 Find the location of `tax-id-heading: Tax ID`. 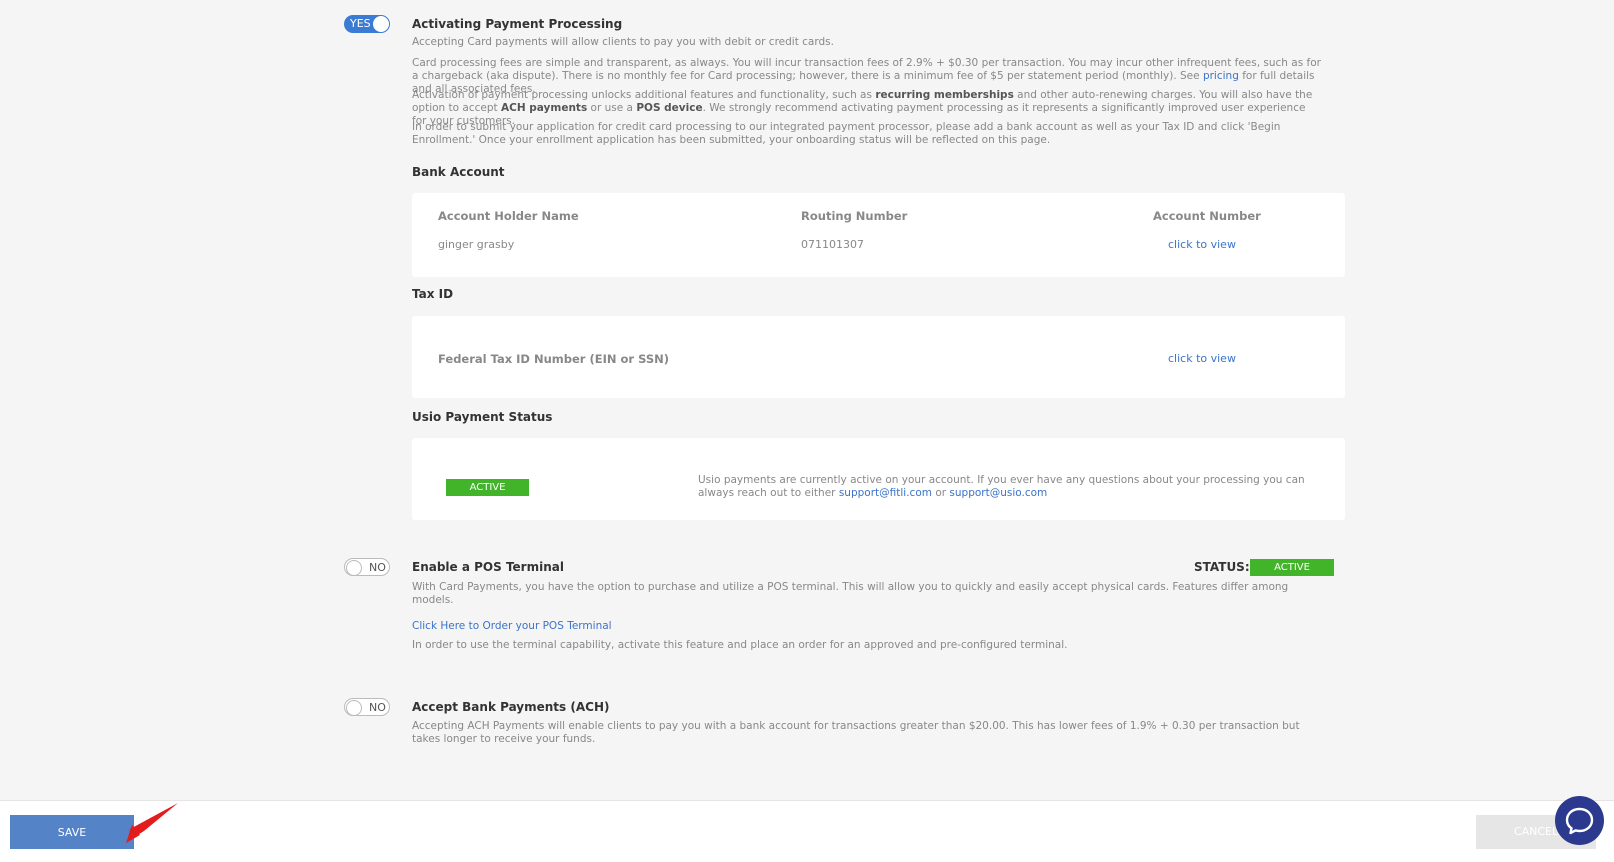

tax-id-heading: Tax ID is located at coordinates (433, 294).